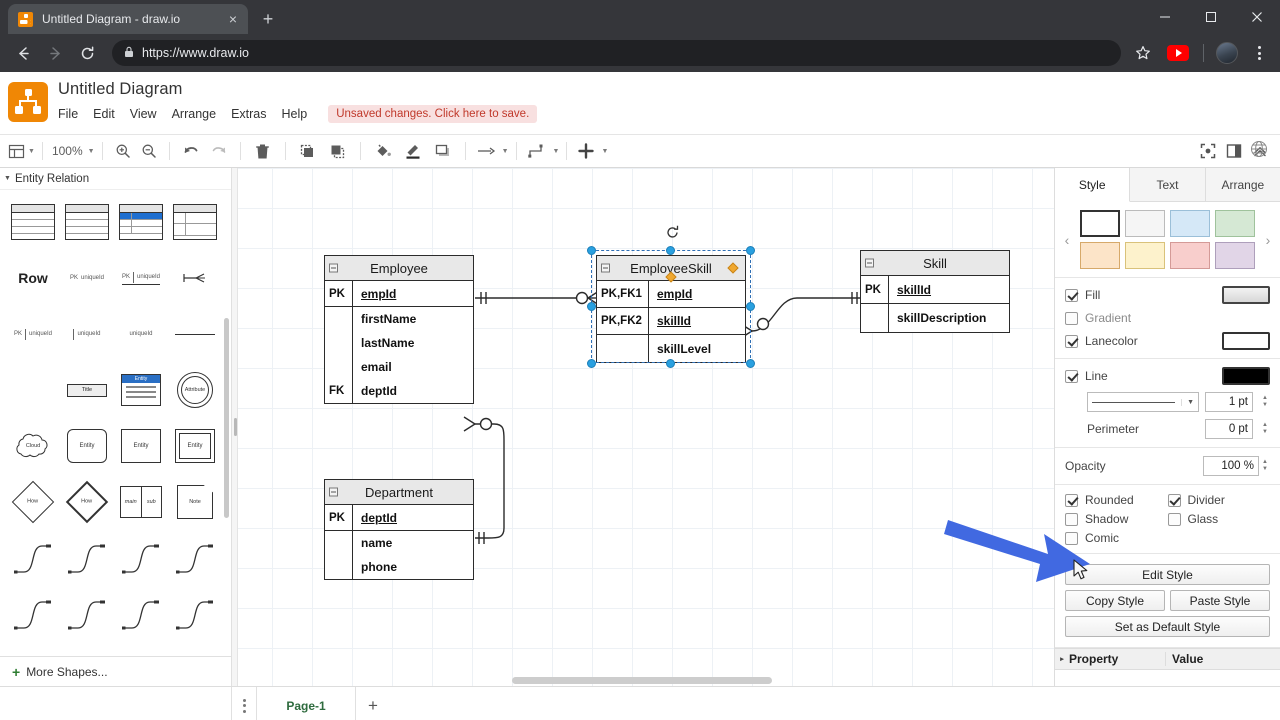 The width and height of the screenshot is (1280, 720). Describe the element at coordinates (556, 151) in the screenshot. I see `waypoints-caret-icon: ▼` at that location.